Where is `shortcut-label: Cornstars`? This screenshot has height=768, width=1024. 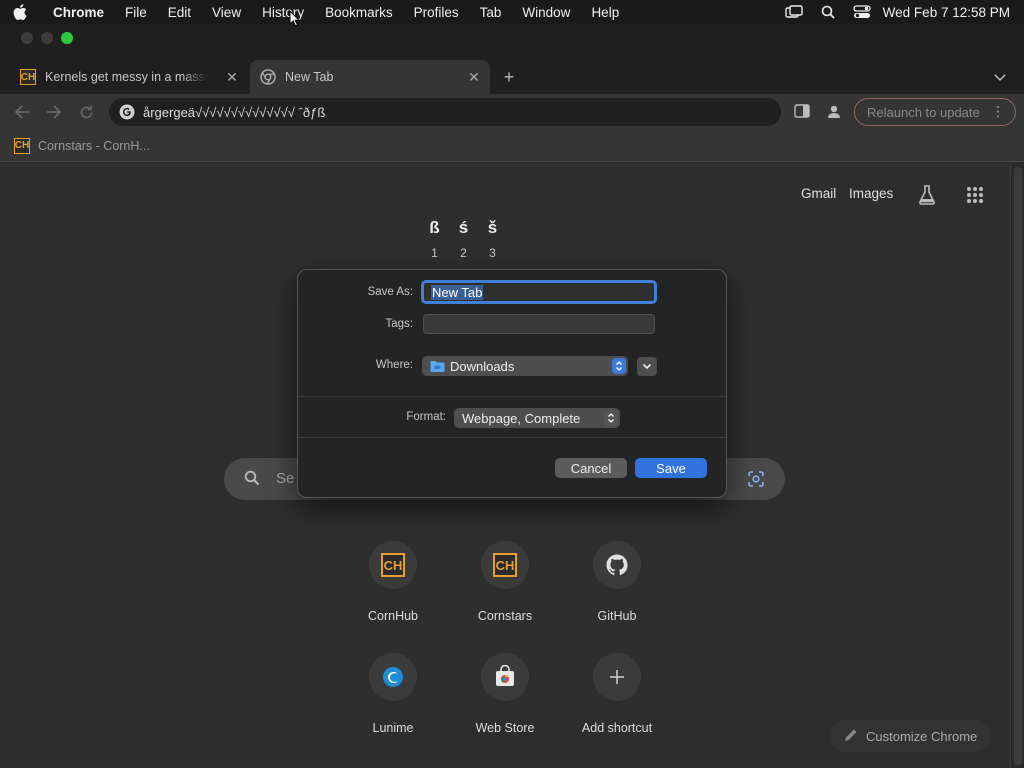
shortcut-label: Cornstars is located at coordinates (505, 616).